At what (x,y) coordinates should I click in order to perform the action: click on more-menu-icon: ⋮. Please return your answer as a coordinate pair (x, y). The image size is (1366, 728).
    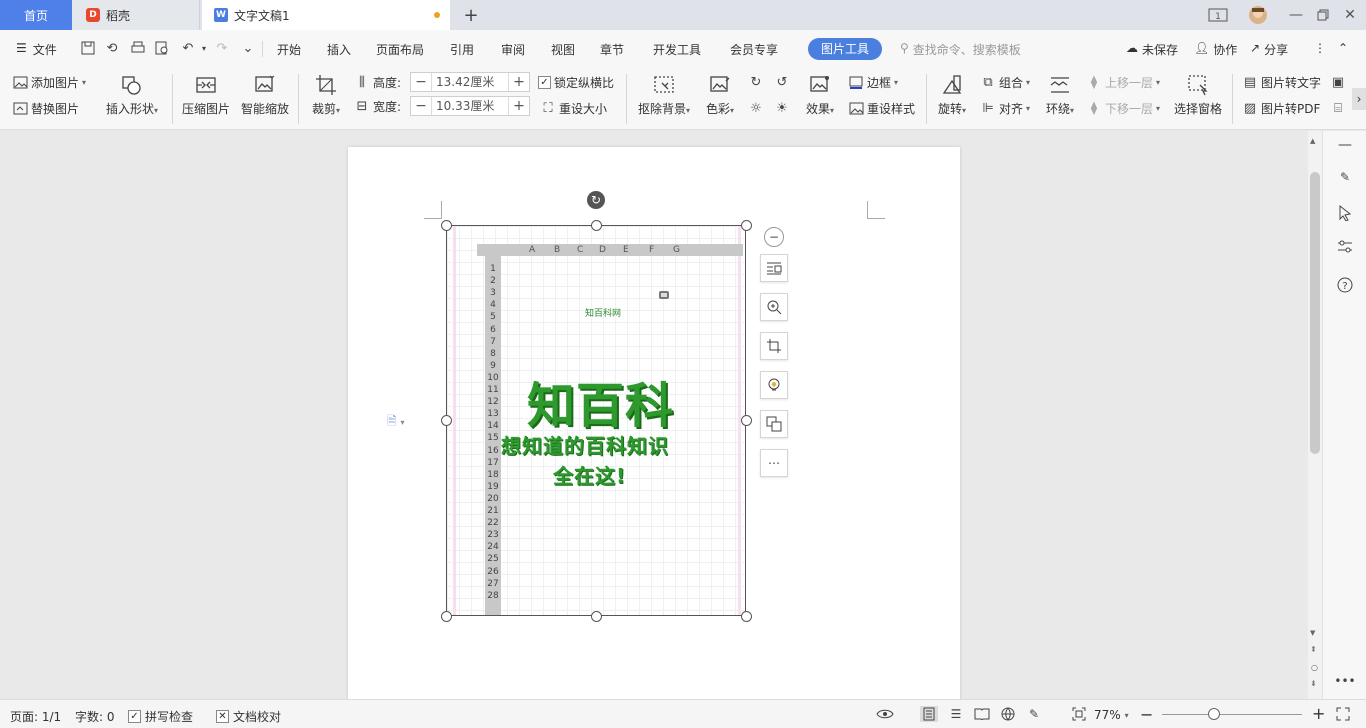
    Looking at the image, I should click on (1320, 48).